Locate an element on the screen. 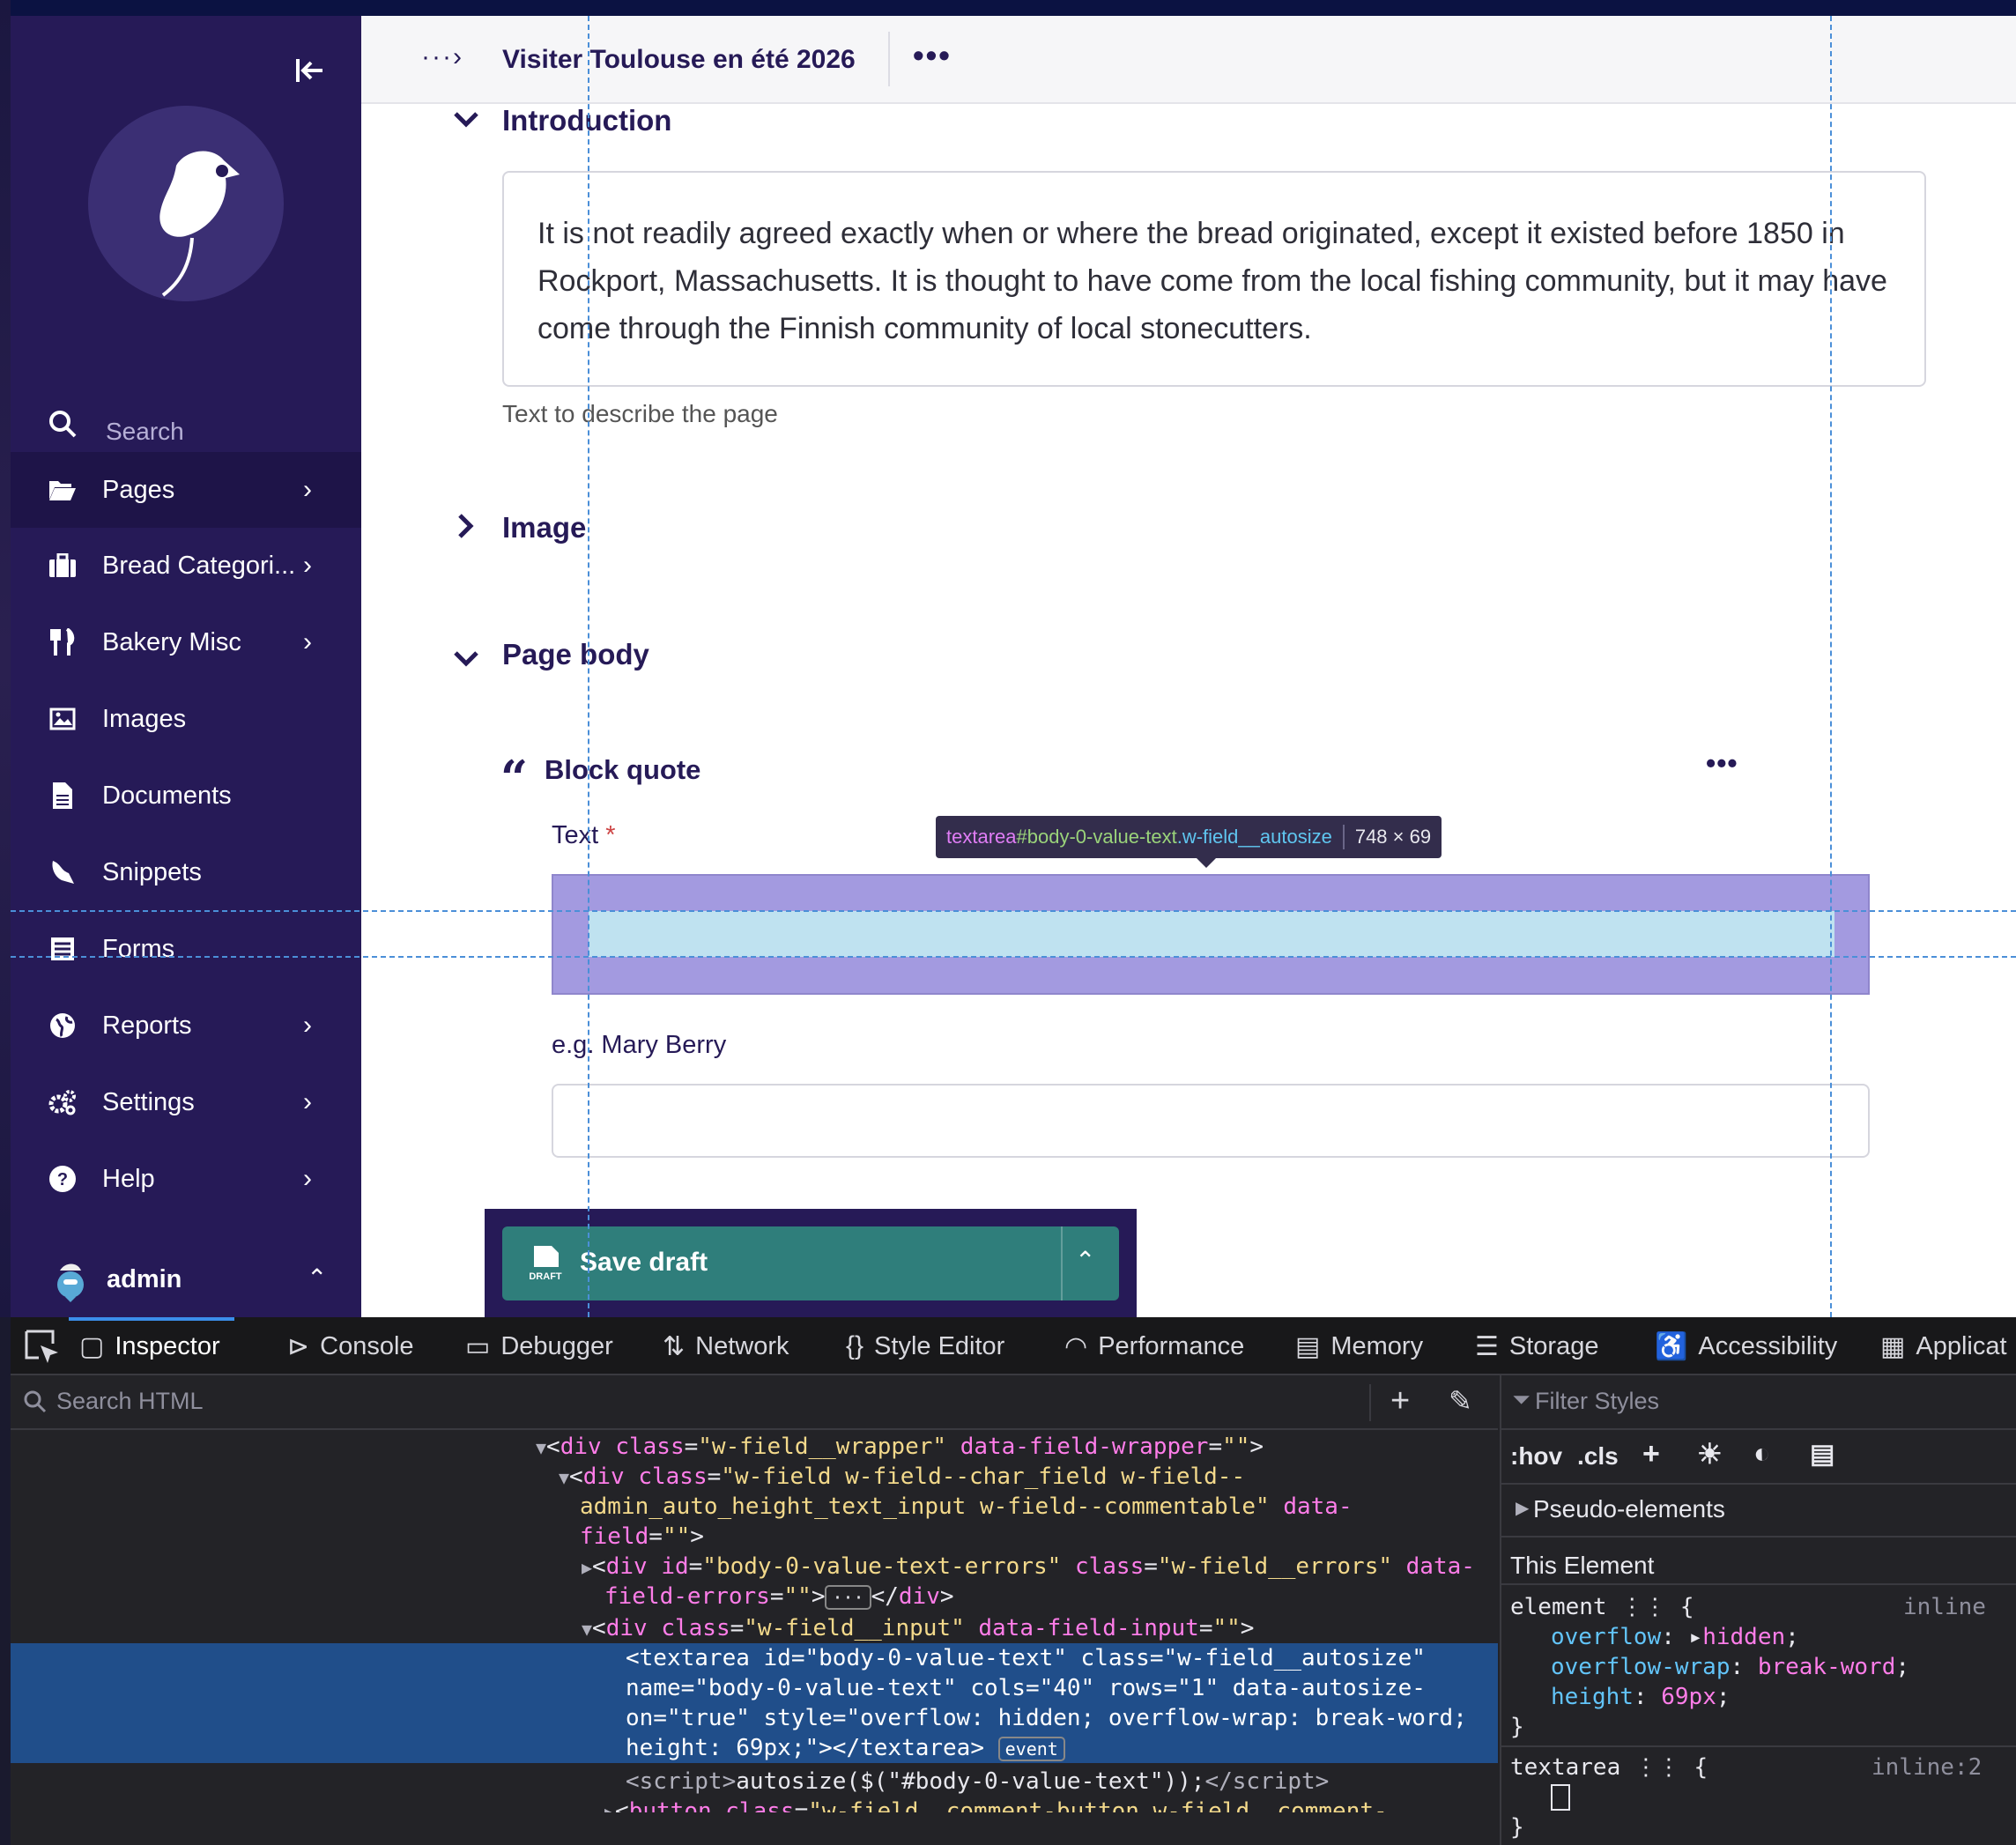 This screenshot has height=1845, width=2016. sidebar-item-snippets: Snippets is located at coordinates (186, 872).